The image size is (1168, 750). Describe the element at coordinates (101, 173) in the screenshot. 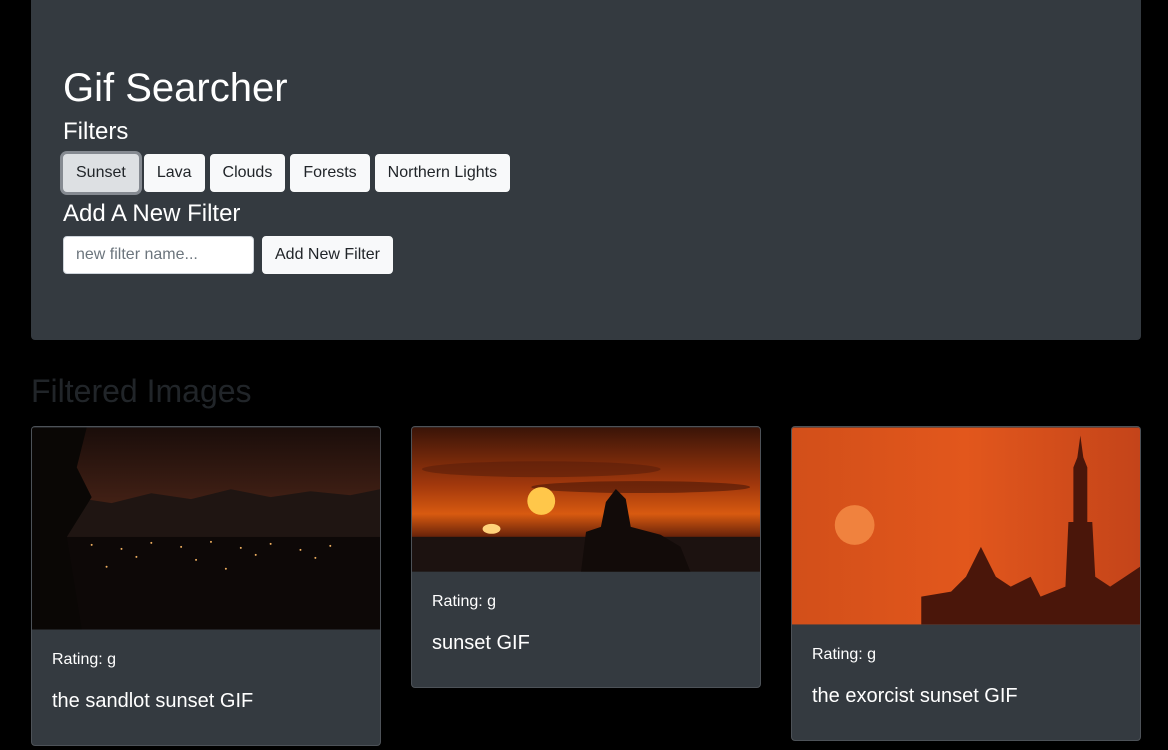

I see `filter-button-sunset: Sunset` at that location.